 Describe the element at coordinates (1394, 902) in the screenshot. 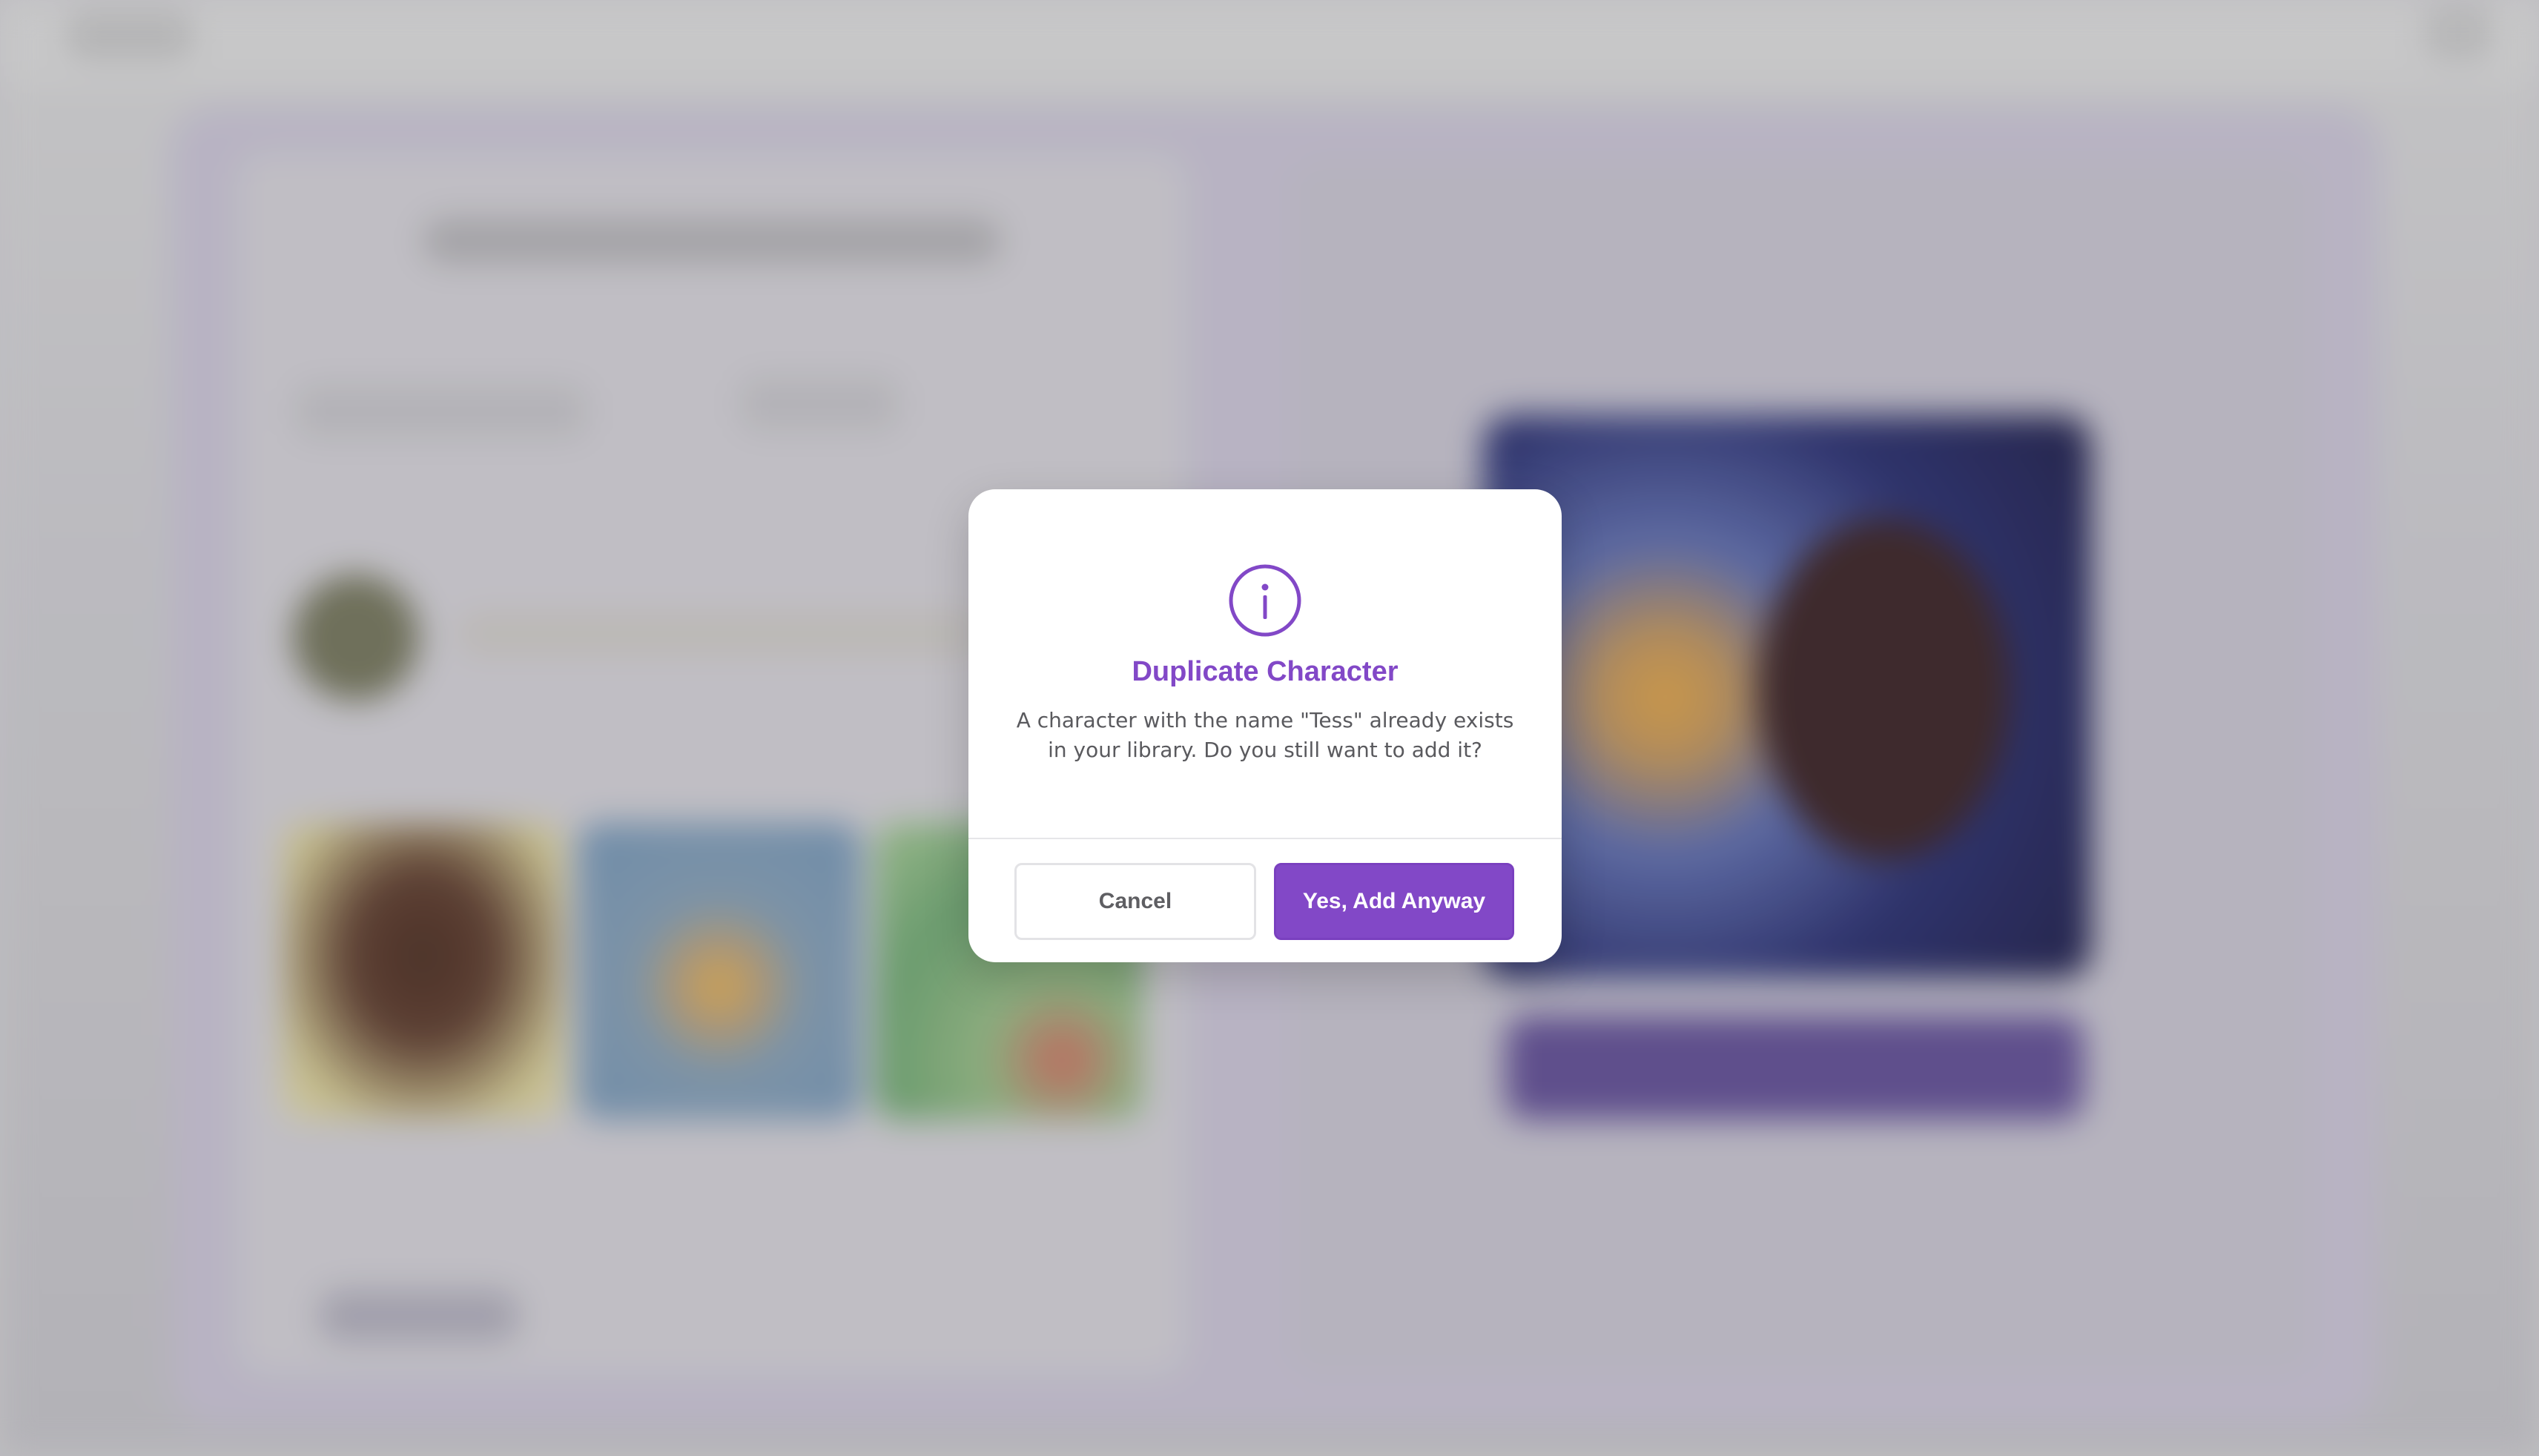

I see `add-anyway-button: Yes, Add Anyway` at that location.